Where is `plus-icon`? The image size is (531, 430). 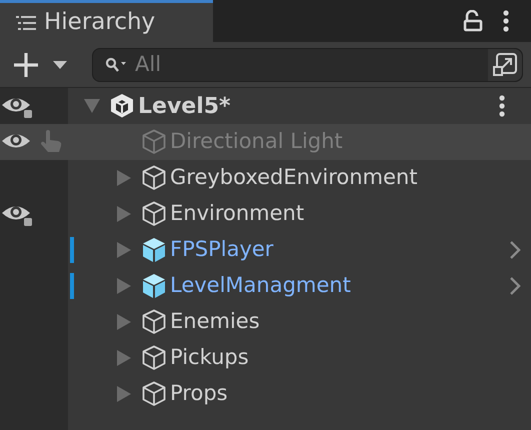 plus-icon is located at coordinates (26, 64).